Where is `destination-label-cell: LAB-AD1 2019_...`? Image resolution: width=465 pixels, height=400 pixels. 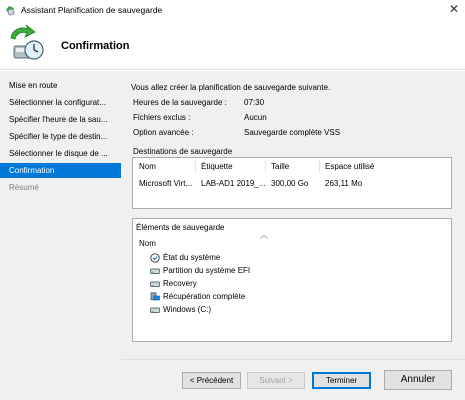 destination-label-cell: LAB-AD1 2019_... is located at coordinates (234, 183).